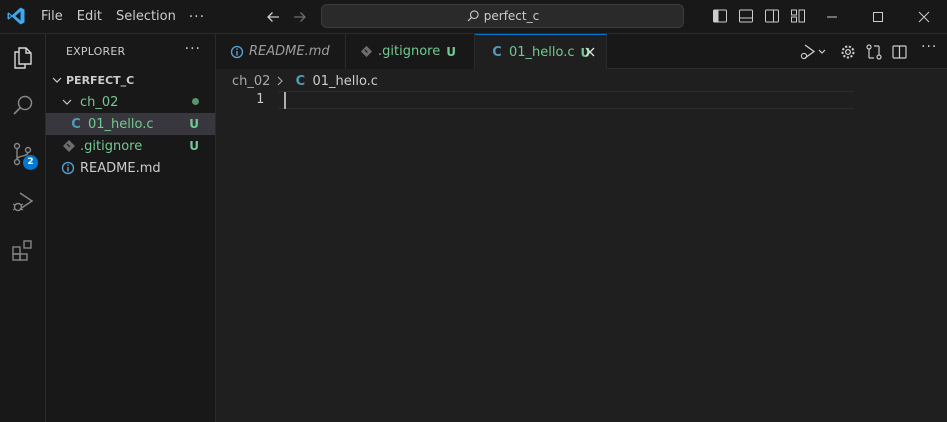 Image resolution: width=947 pixels, height=422 pixels. What do you see at coordinates (121, 124) in the screenshot?
I see `file-label: 01_hello.c` at bounding box center [121, 124].